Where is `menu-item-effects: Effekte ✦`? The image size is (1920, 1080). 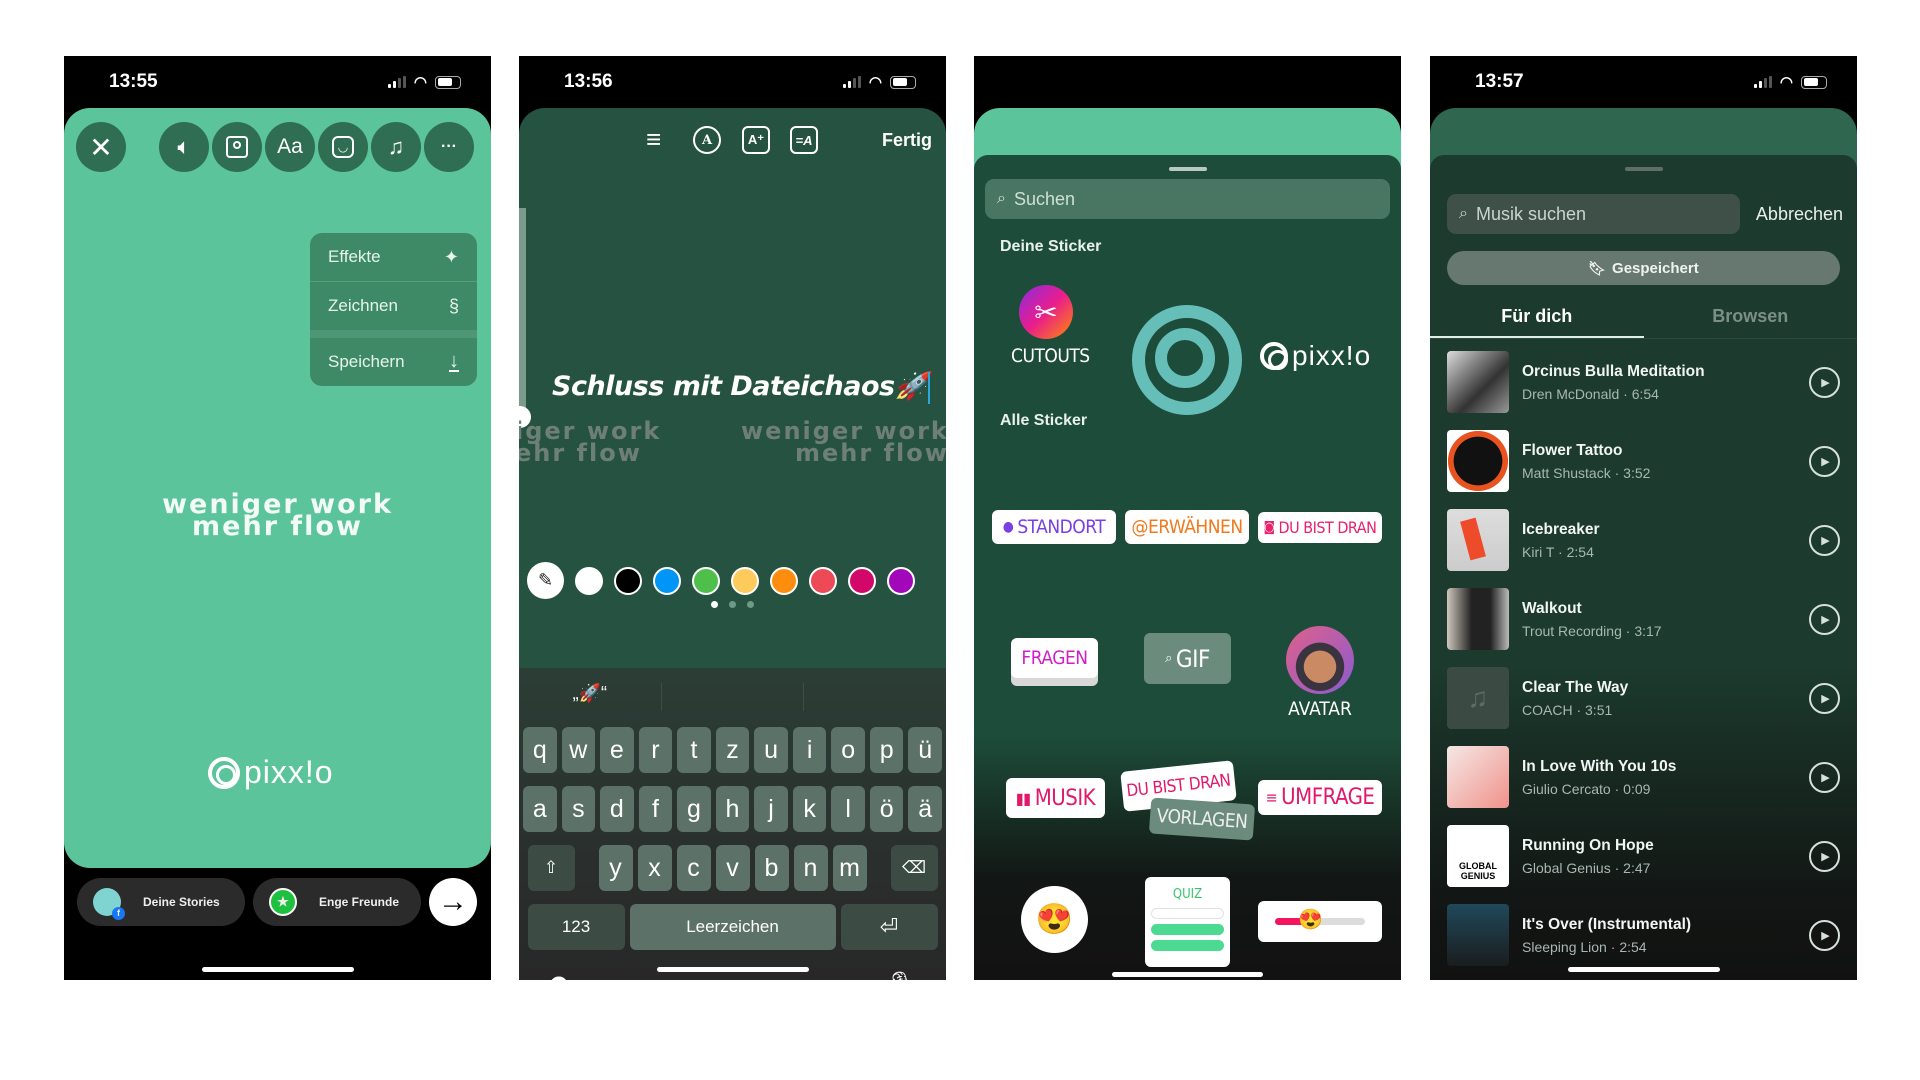 menu-item-effects: Effekte ✦ is located at coordinates (393, 257).